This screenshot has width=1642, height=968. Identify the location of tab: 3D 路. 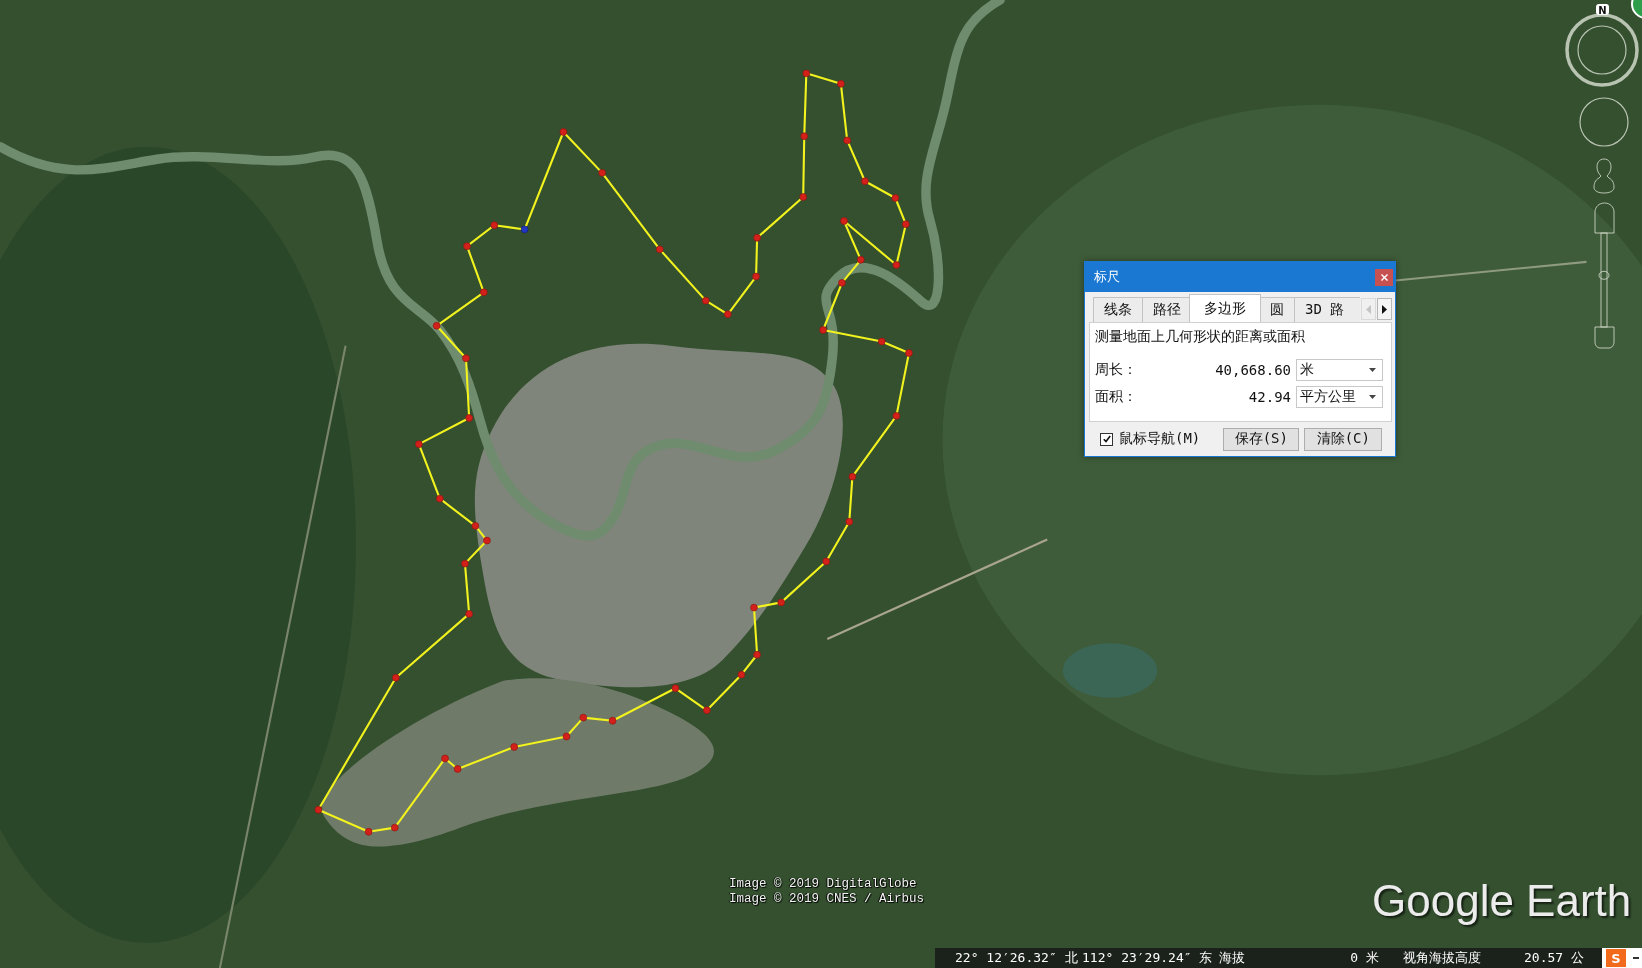
(1327, 309).